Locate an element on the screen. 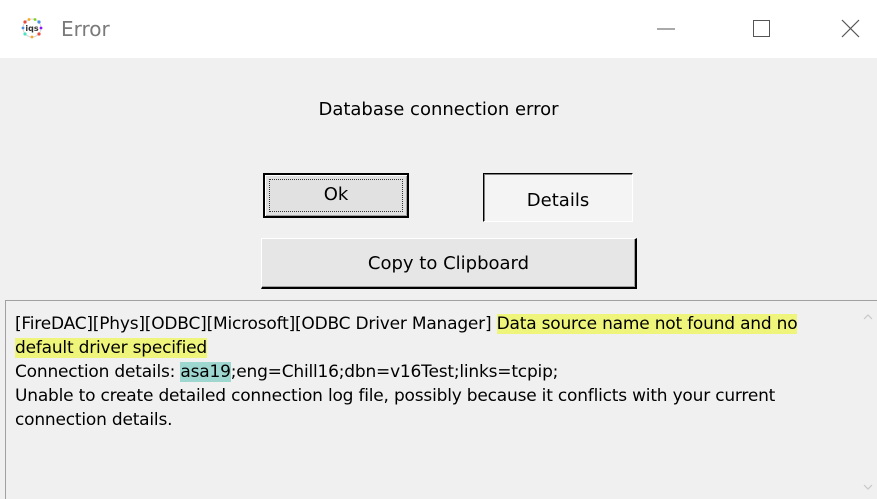 The image size is (877, 499). maximize-icon is located at coordinates (761, 29).